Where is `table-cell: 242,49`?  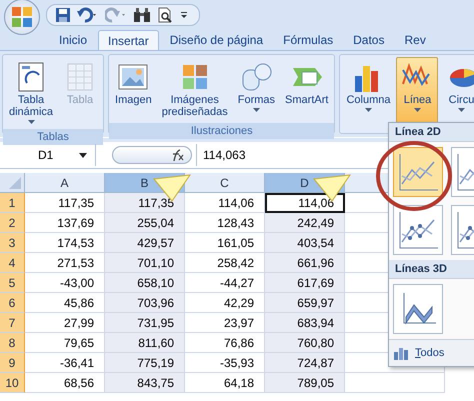 table-cell: 242,49 is located at coordinates (305, 223).